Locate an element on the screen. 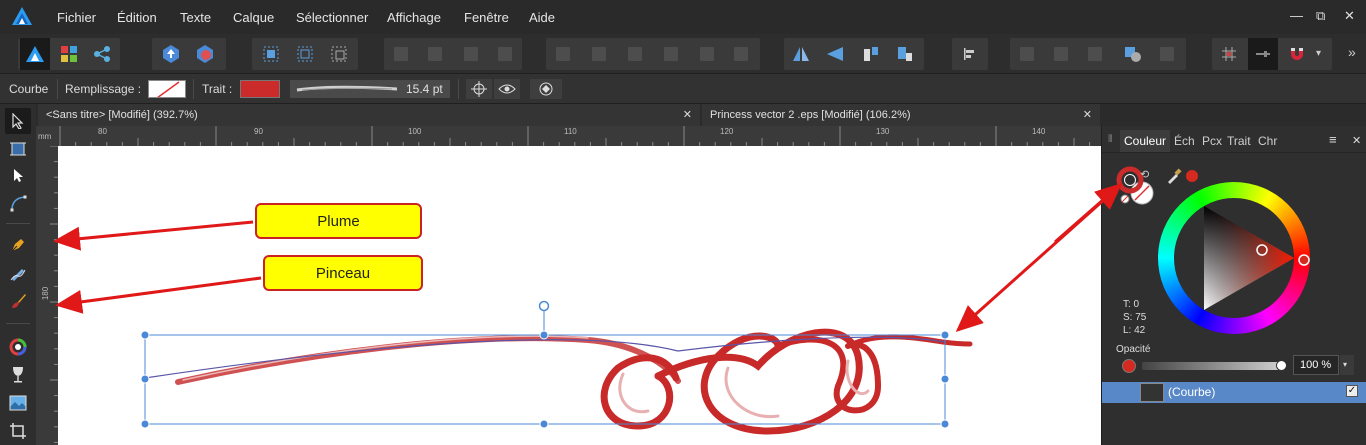 Image resolution: width=1366 pixels, height=445 pixels. alignment-button is located at coordinates (970, 54).